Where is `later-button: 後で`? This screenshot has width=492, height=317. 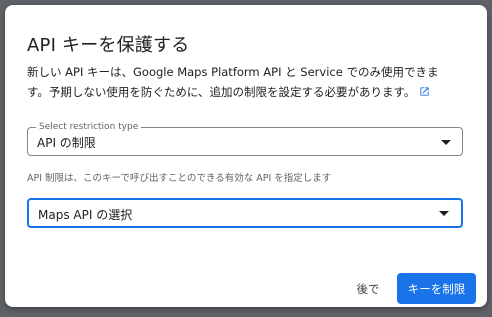
later-button: 後で is located at coordinates (368, 289).